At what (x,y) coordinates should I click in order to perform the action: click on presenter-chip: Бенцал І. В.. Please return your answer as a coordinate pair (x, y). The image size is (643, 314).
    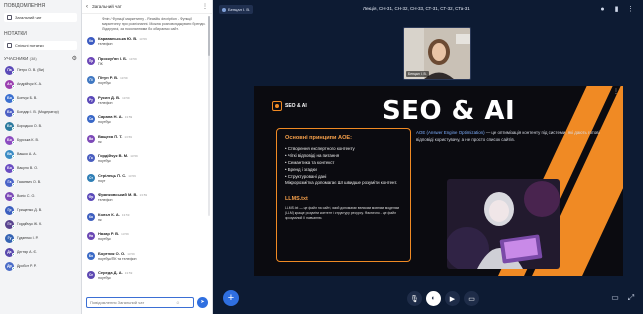
    Looking at the image, I should click on (236, 9).